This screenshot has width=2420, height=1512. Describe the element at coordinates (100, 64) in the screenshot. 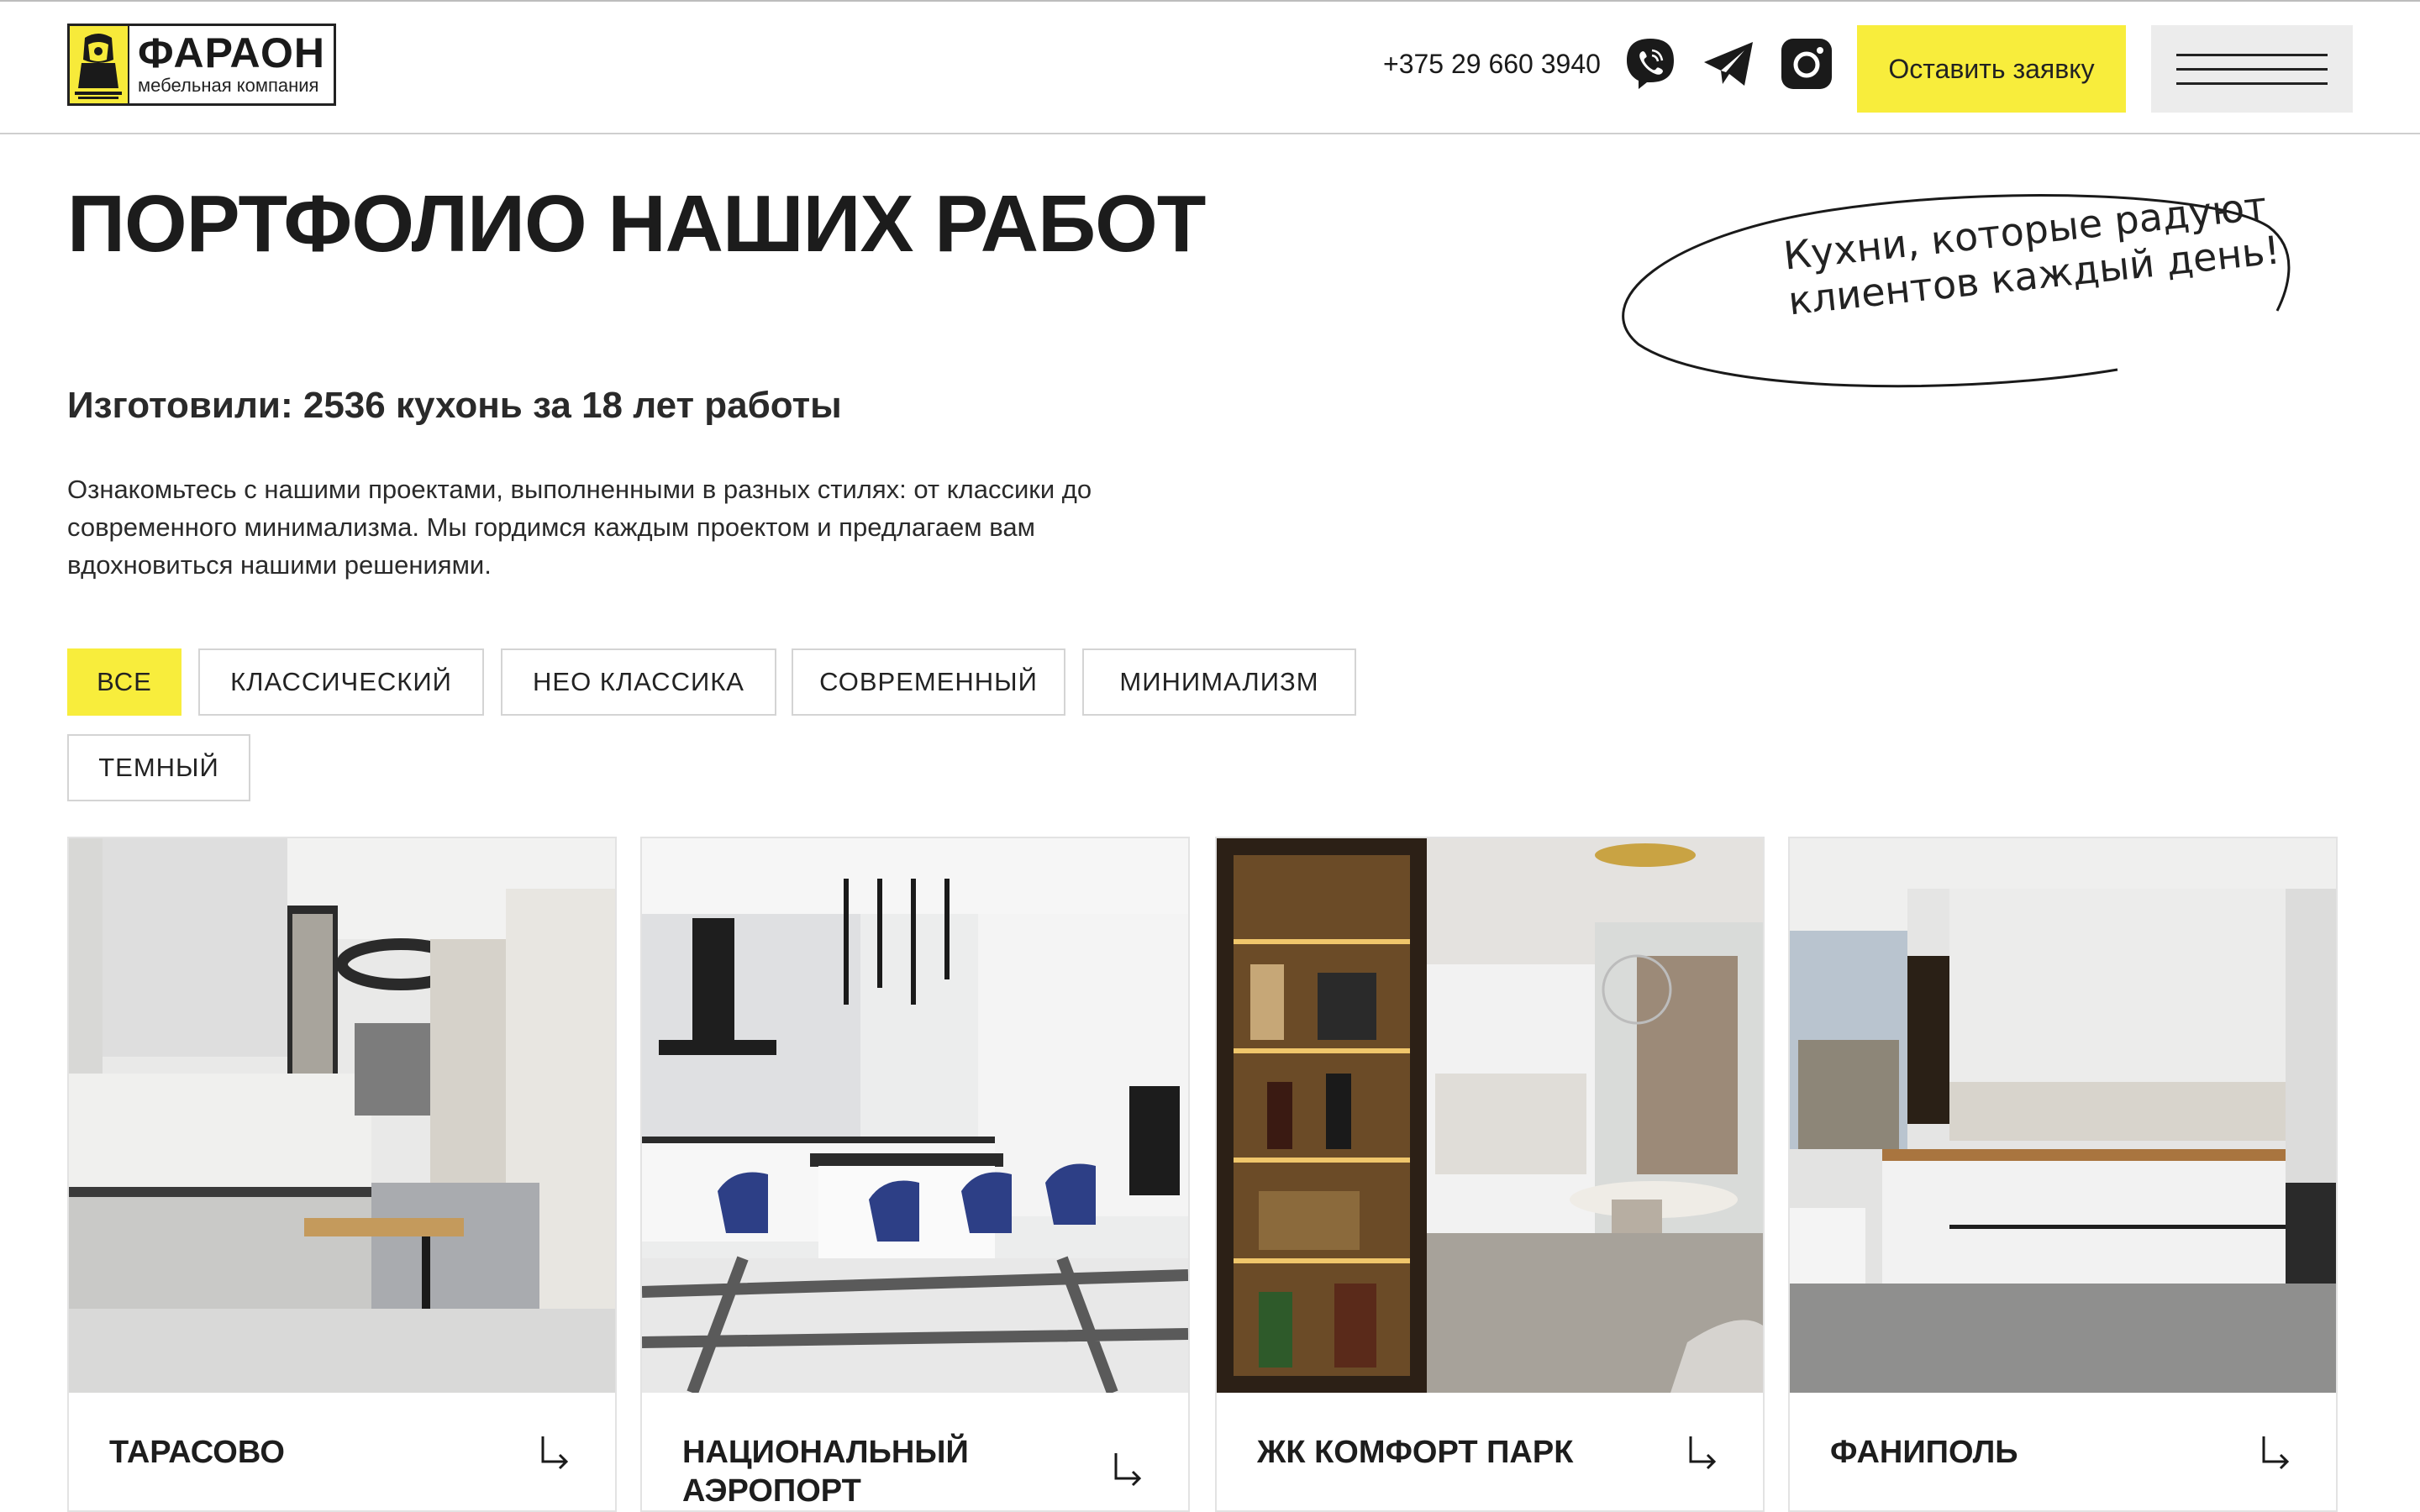

I see `pharaoh-logo-icon` at that location.